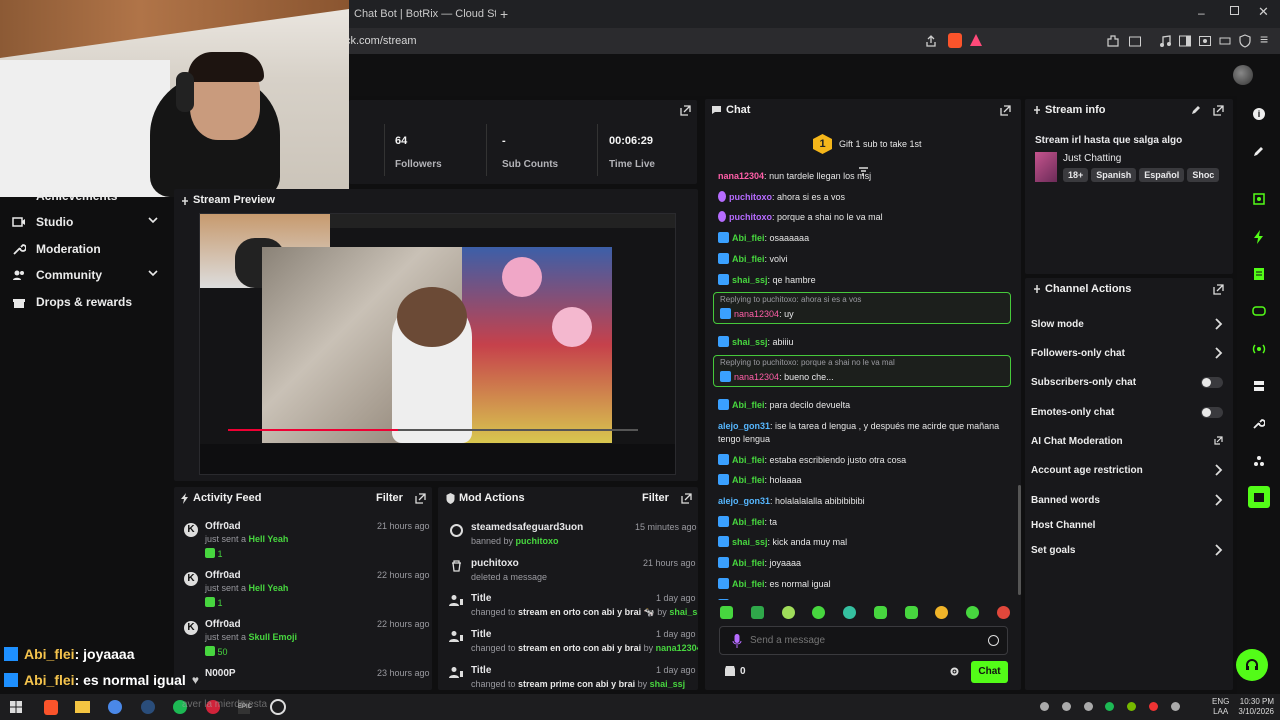 The image size is (1280, 720). I want to click on sidebar-item-drops: Drops & rewards, so click(85, 302).